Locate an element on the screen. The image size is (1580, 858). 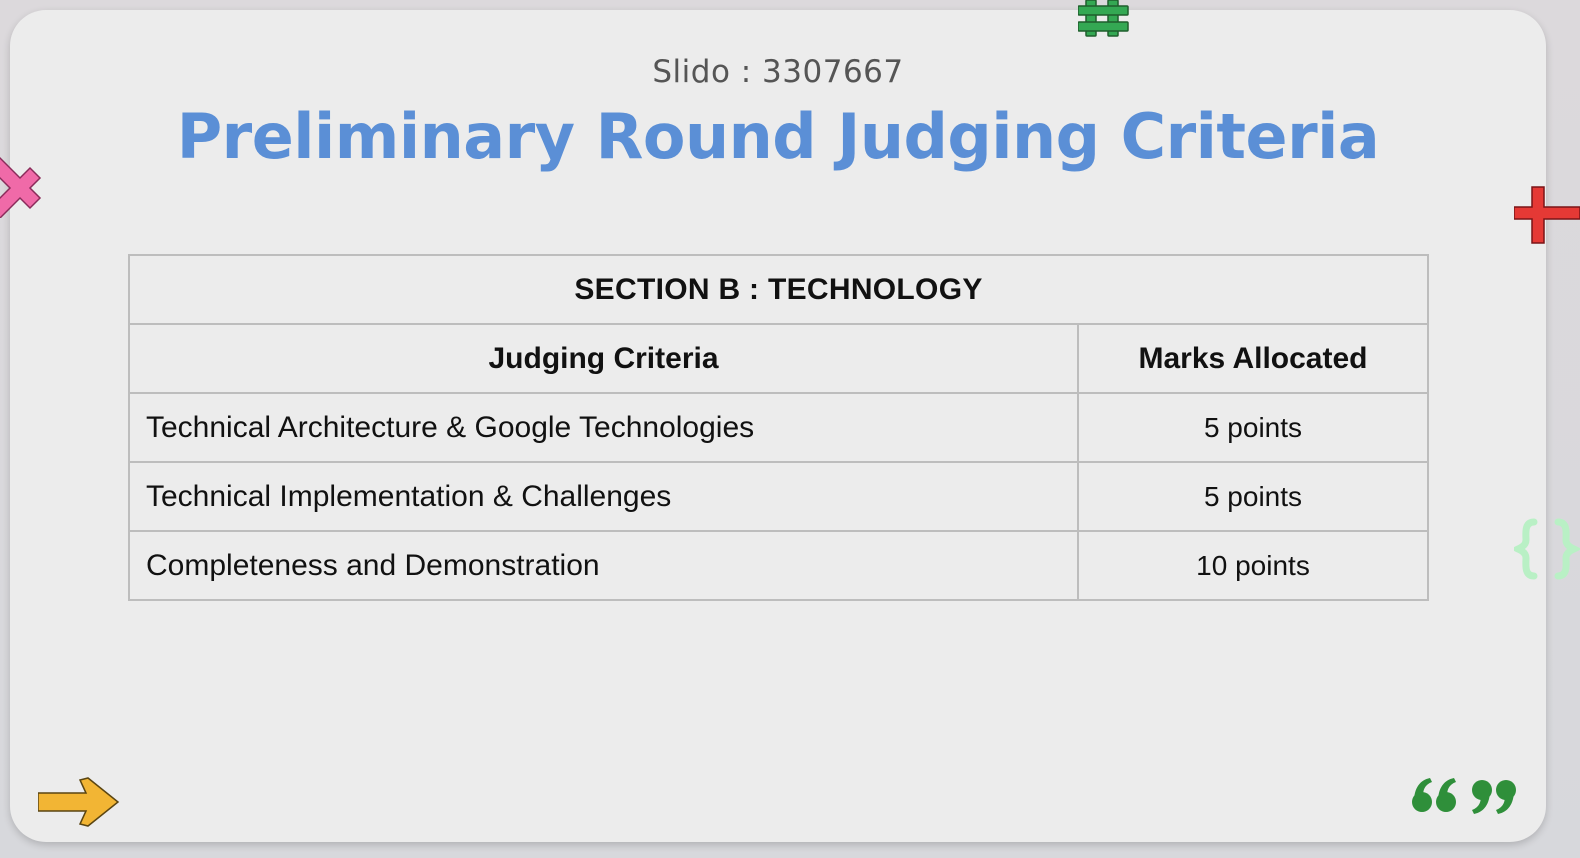
curly-braces-icon is located at coordinates (1547, 549).